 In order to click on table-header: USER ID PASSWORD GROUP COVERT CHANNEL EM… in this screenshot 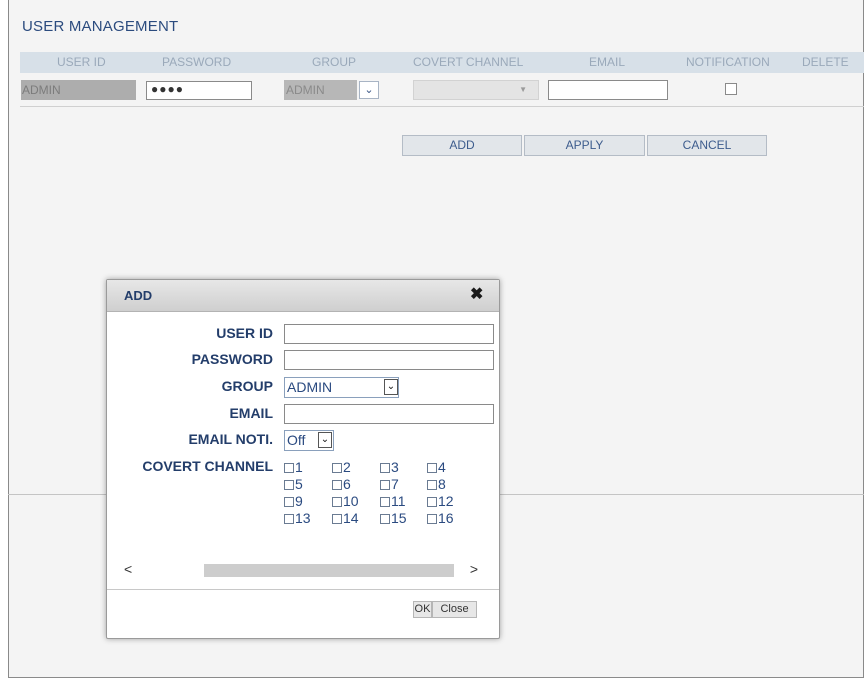, I will do `click(442, 62)`.